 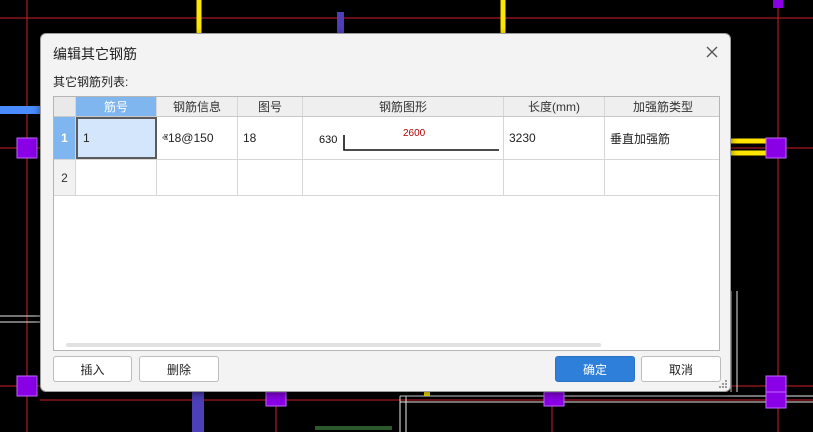 I want to click on resize-grip-icon, so click(x=723, y=384).